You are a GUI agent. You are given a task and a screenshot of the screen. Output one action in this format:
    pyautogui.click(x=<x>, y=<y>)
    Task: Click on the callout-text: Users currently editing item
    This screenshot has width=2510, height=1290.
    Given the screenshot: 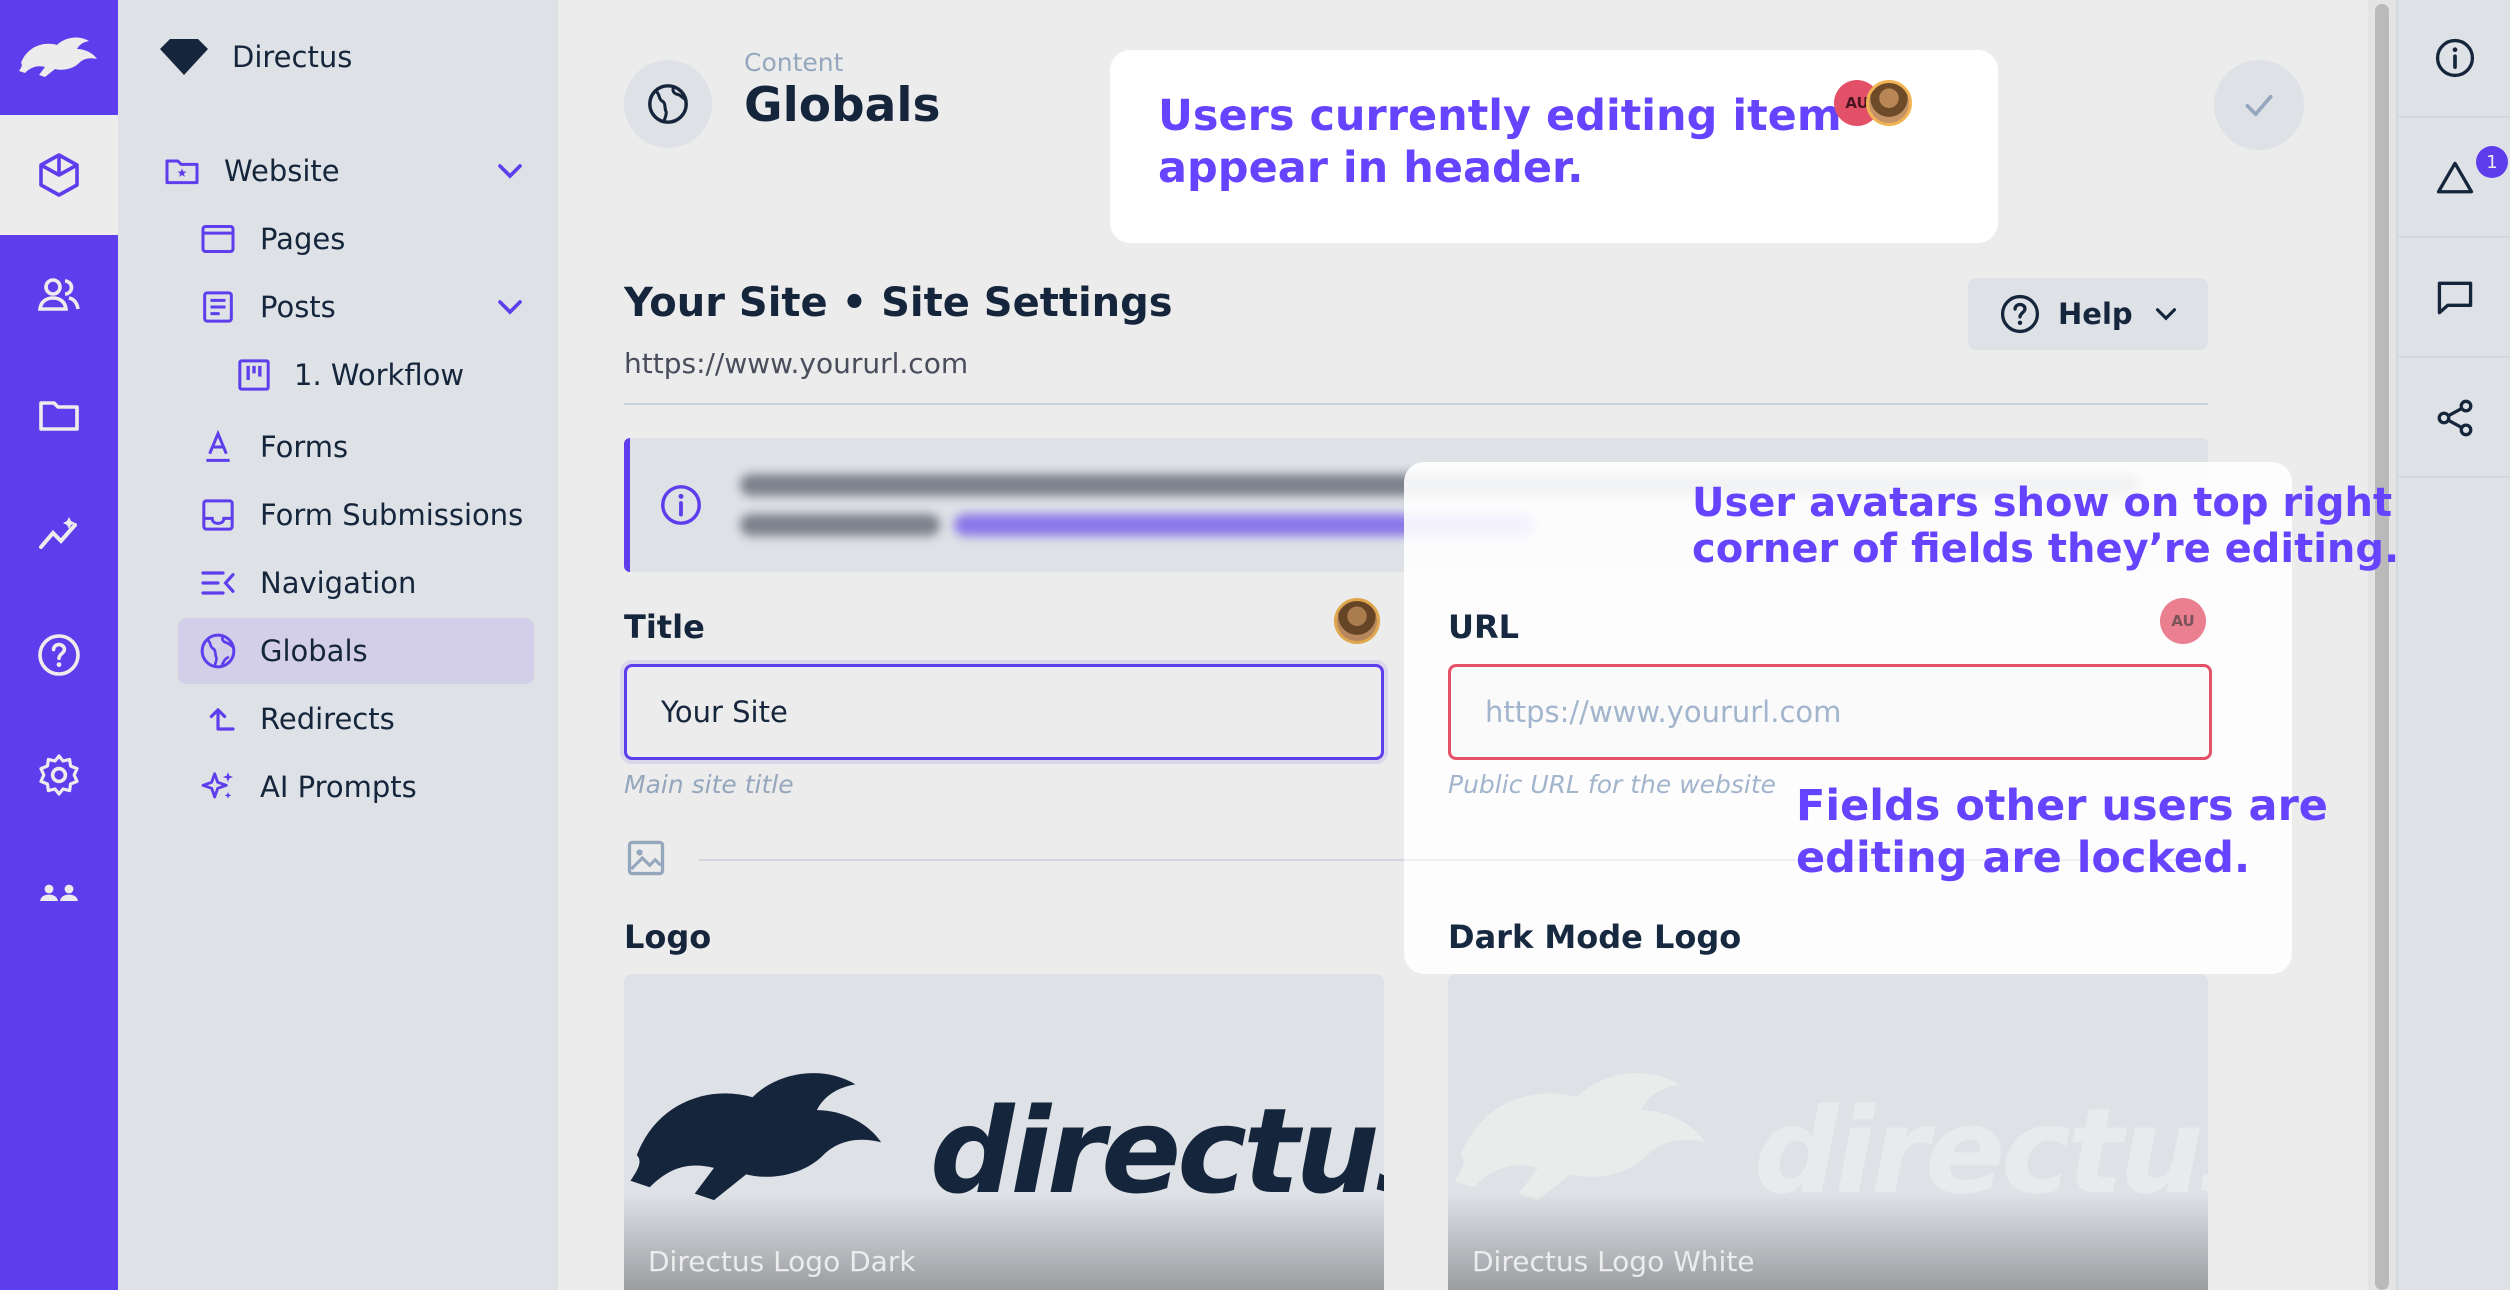 What is the action you would take?
    pyautogui.click(x=1500, y=116)
    